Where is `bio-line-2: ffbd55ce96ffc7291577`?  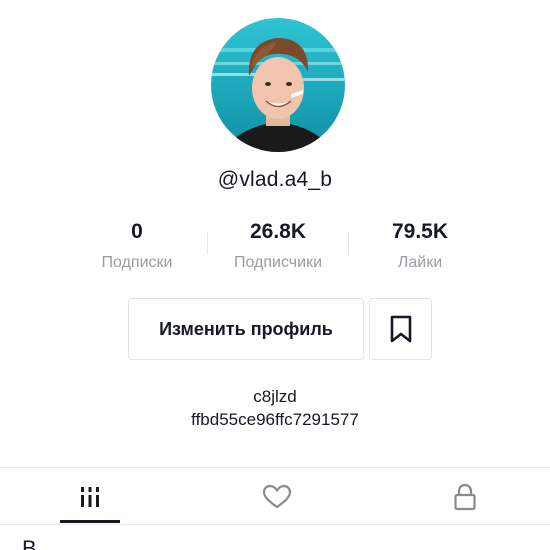
bio-line-2: ffbd55ce96ffc7291577 is located at coordinates (275, 419).